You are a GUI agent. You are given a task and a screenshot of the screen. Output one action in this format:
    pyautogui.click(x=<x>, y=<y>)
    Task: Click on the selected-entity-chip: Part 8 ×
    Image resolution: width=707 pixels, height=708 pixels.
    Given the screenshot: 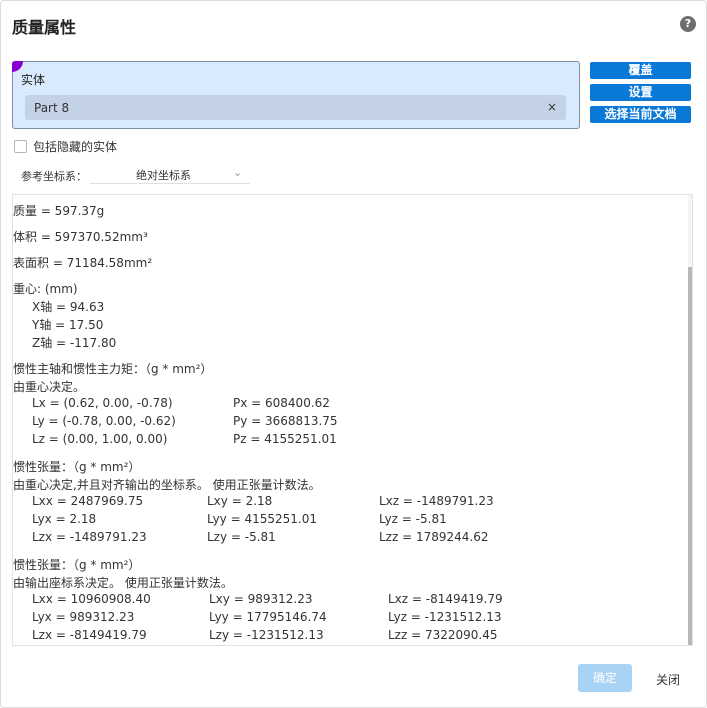 What is the action you would take?
    pyautogui.click(x=295, y=107)
    